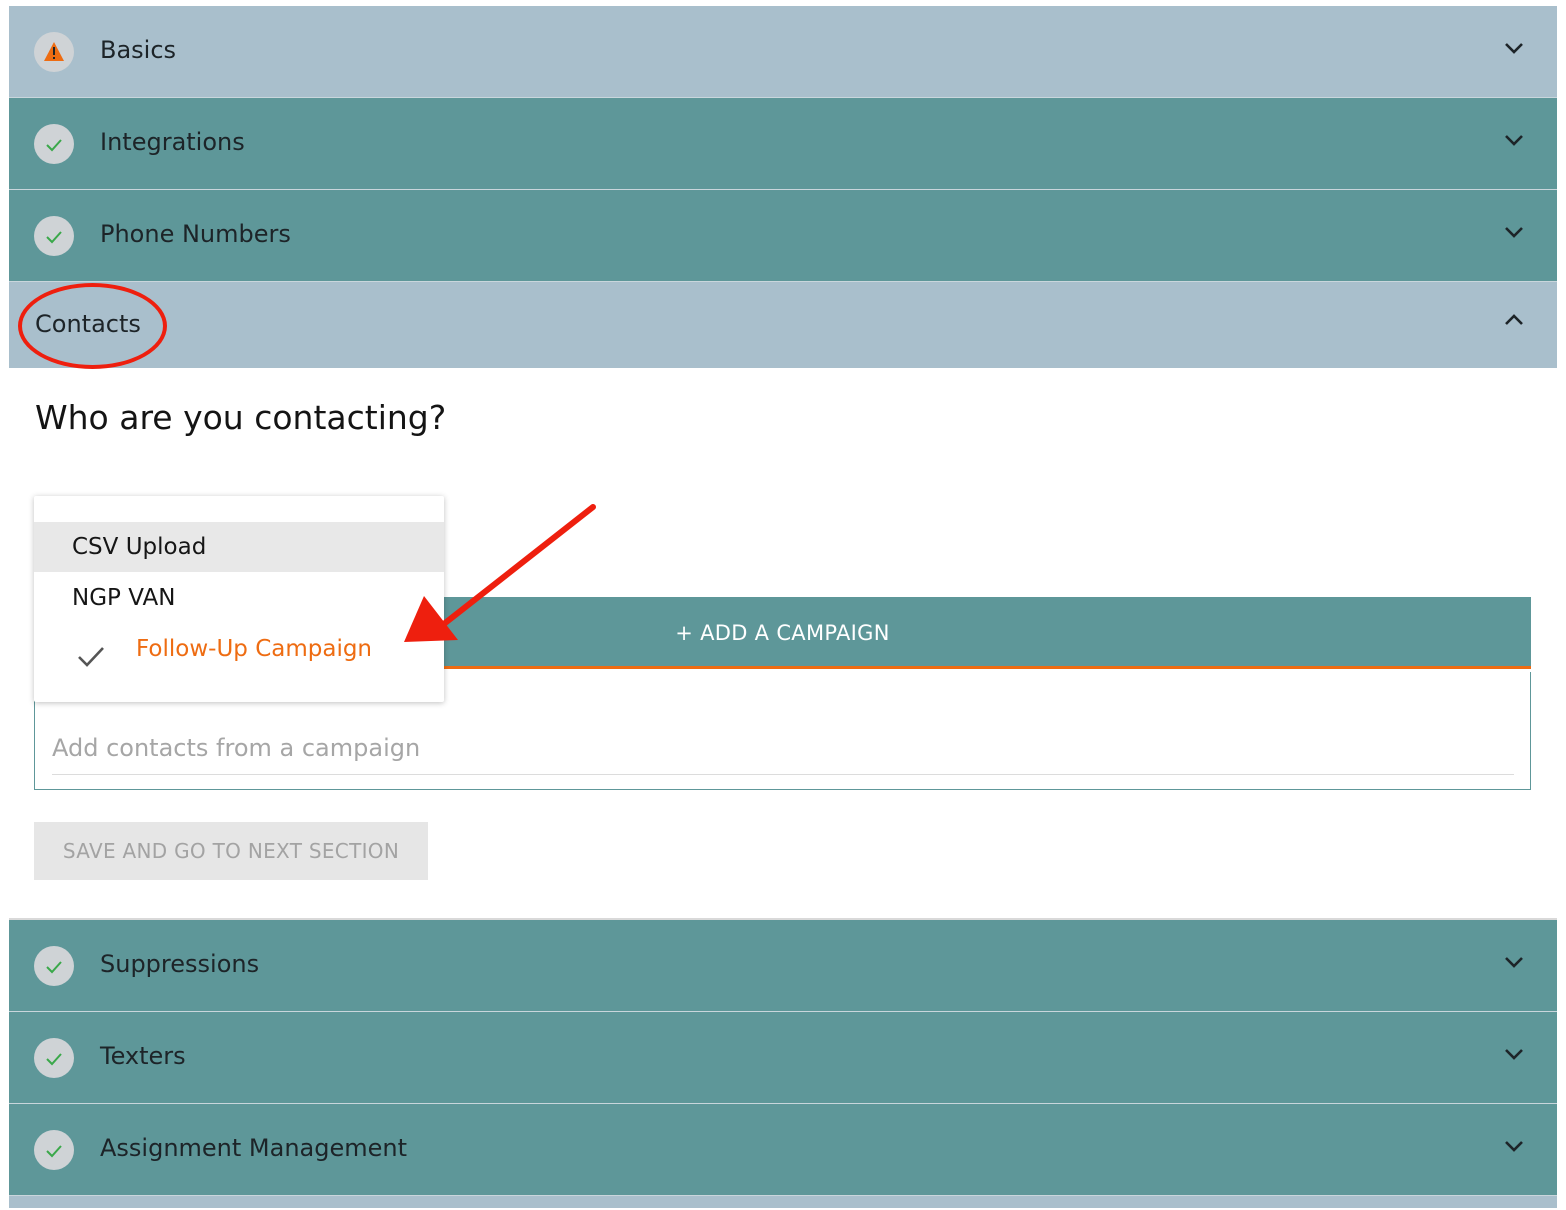  What do you see at coordinates (91, 662) in the screenshot?
I see `checkmark-icon` at bounding box center [91, 662].